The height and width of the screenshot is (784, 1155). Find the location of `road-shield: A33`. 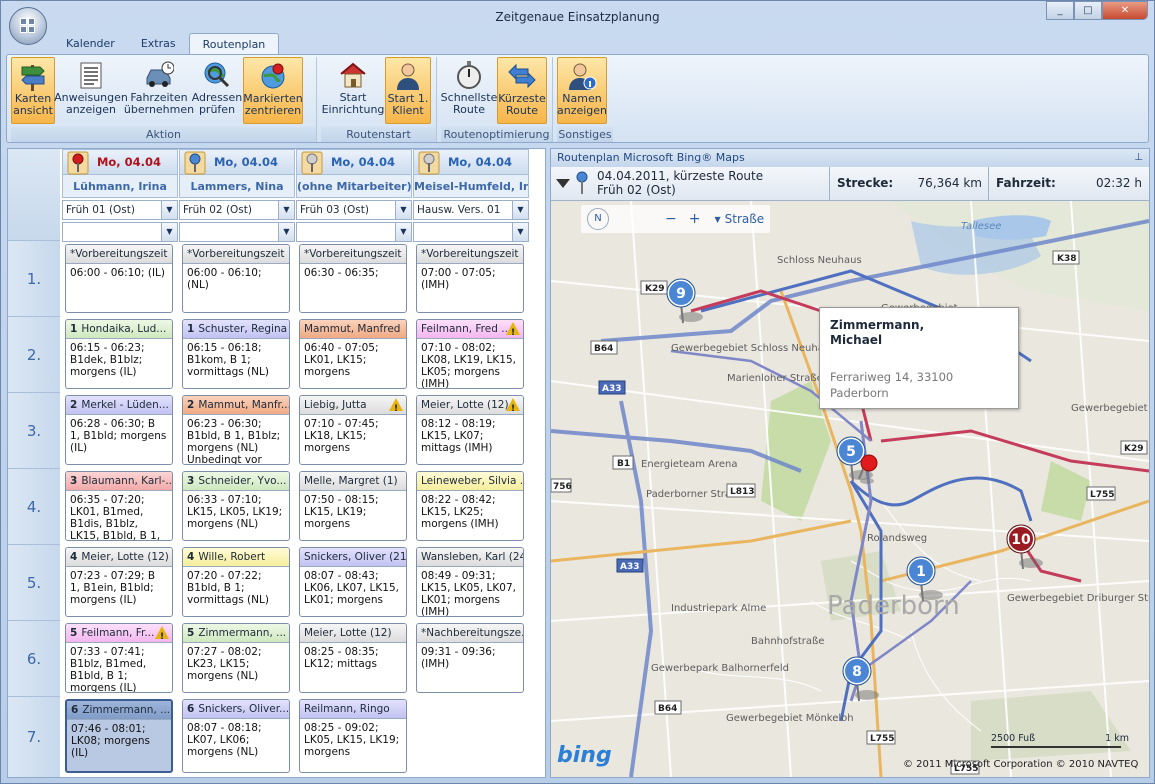

road-shield: A33 is located at coordinates (630, 565).